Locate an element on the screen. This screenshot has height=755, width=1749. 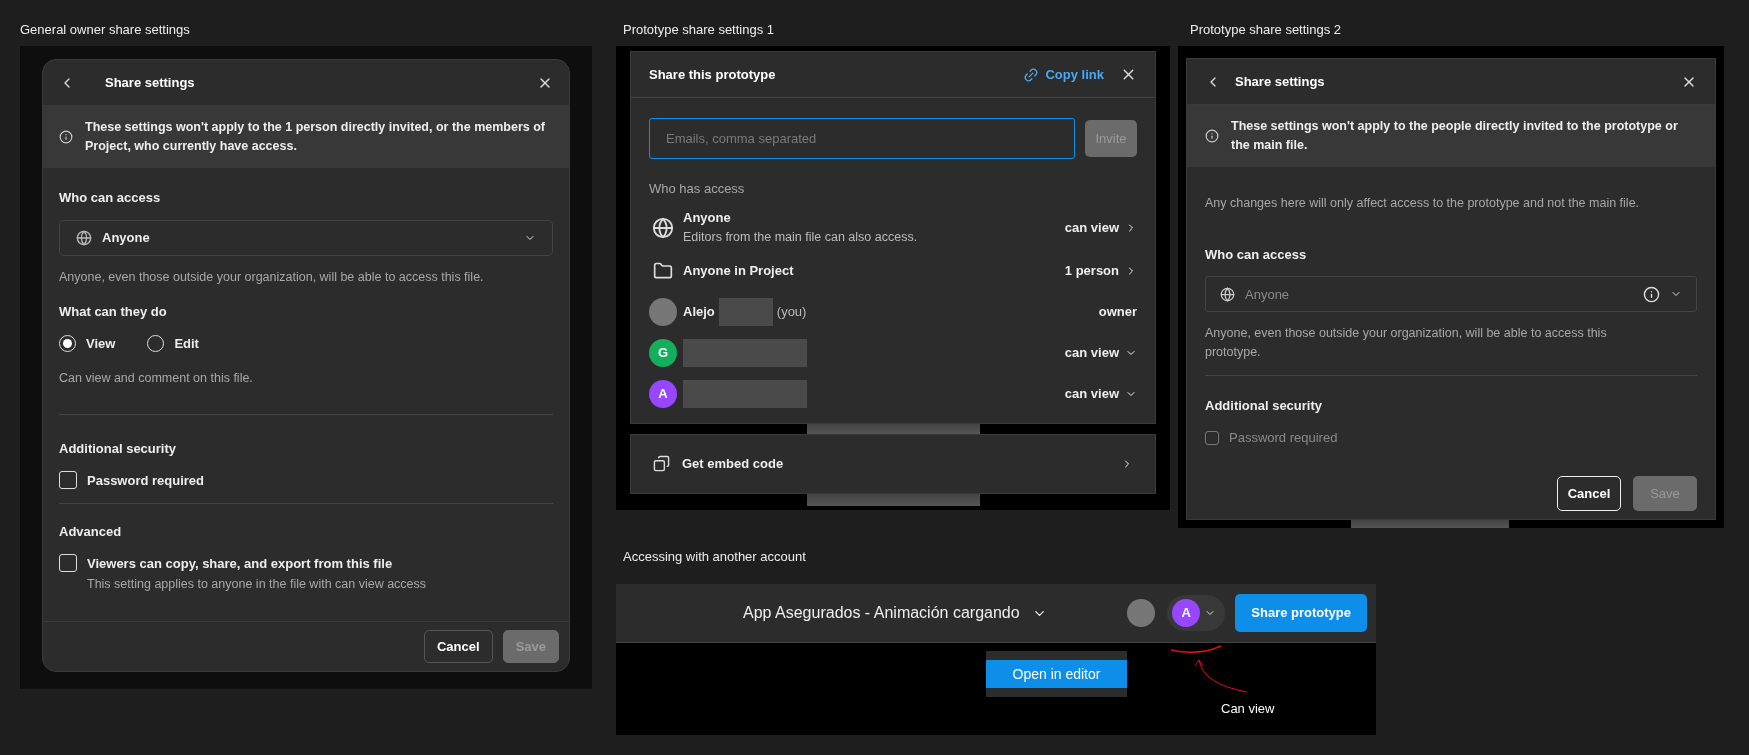
you-label: (you) is located at coordinates (791, 312).